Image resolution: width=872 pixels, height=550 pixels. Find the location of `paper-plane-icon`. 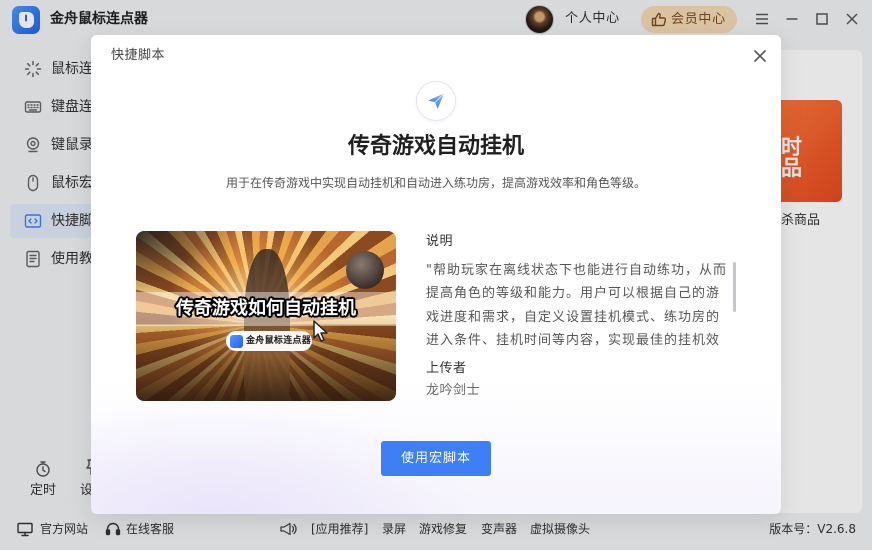

paper-plane-icon is located at coordinates (436, 101).